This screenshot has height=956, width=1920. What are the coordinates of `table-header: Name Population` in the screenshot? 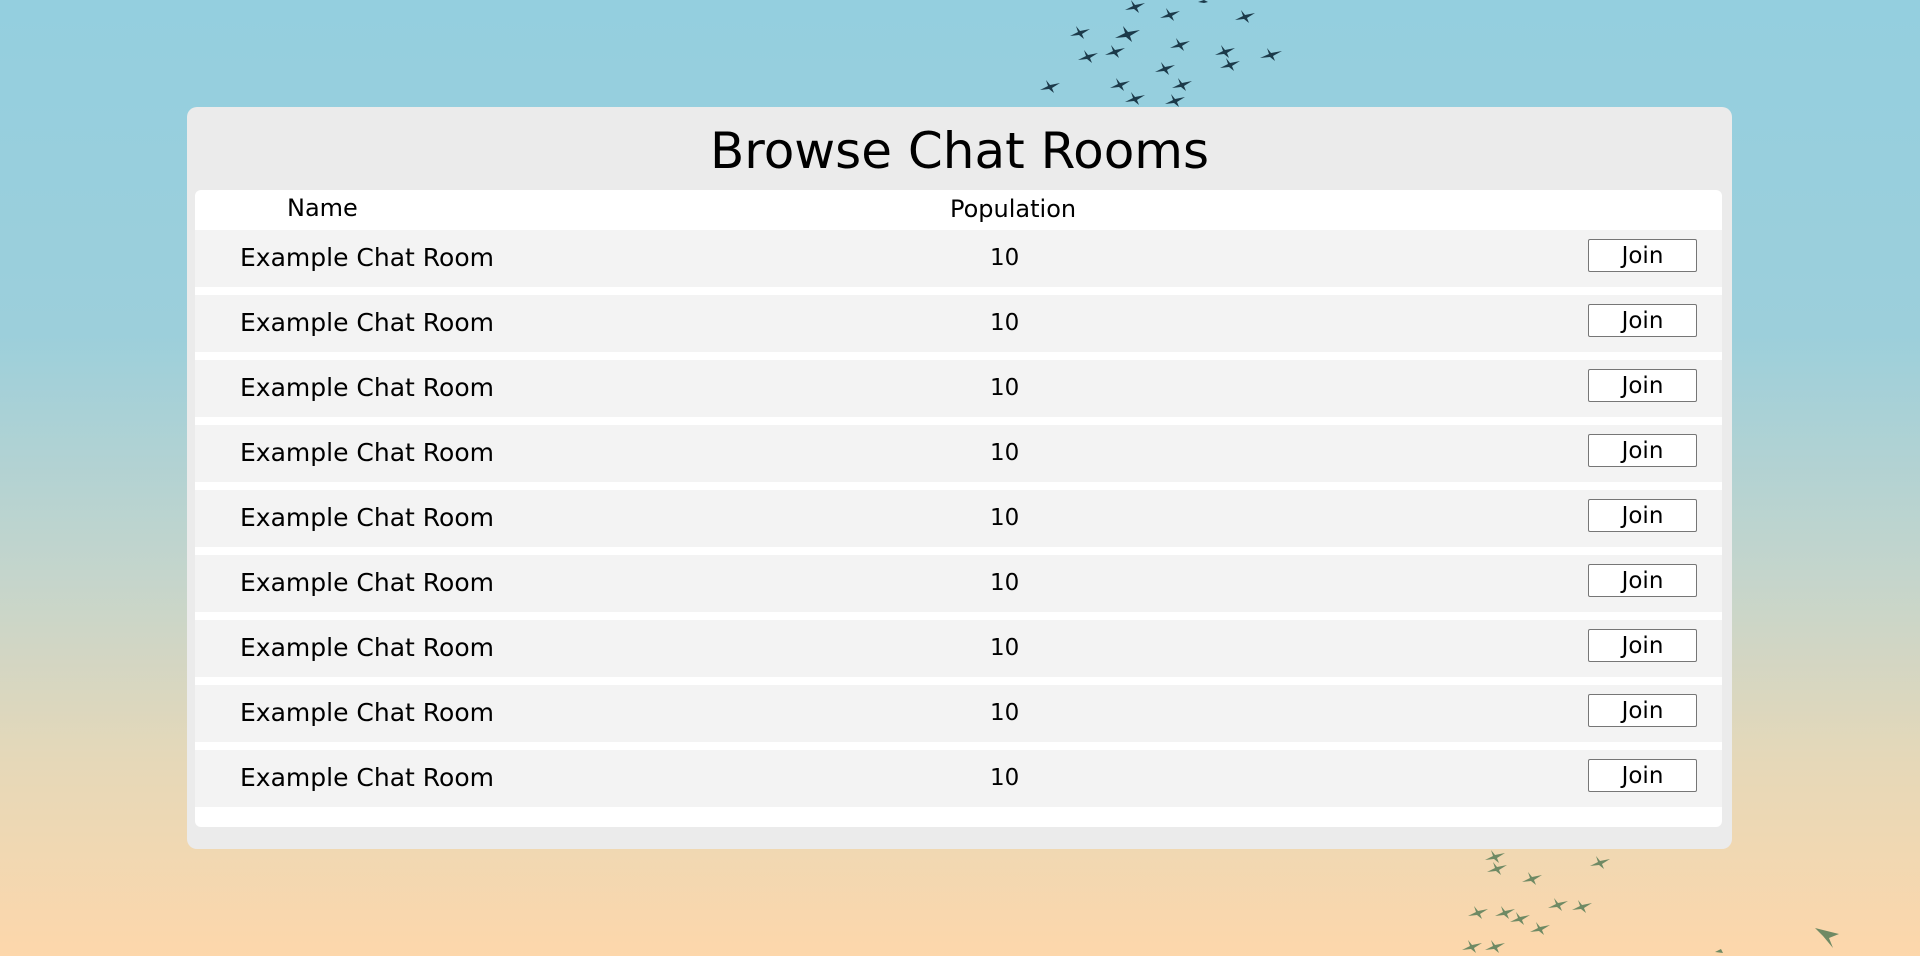 It's located at (958, 210).